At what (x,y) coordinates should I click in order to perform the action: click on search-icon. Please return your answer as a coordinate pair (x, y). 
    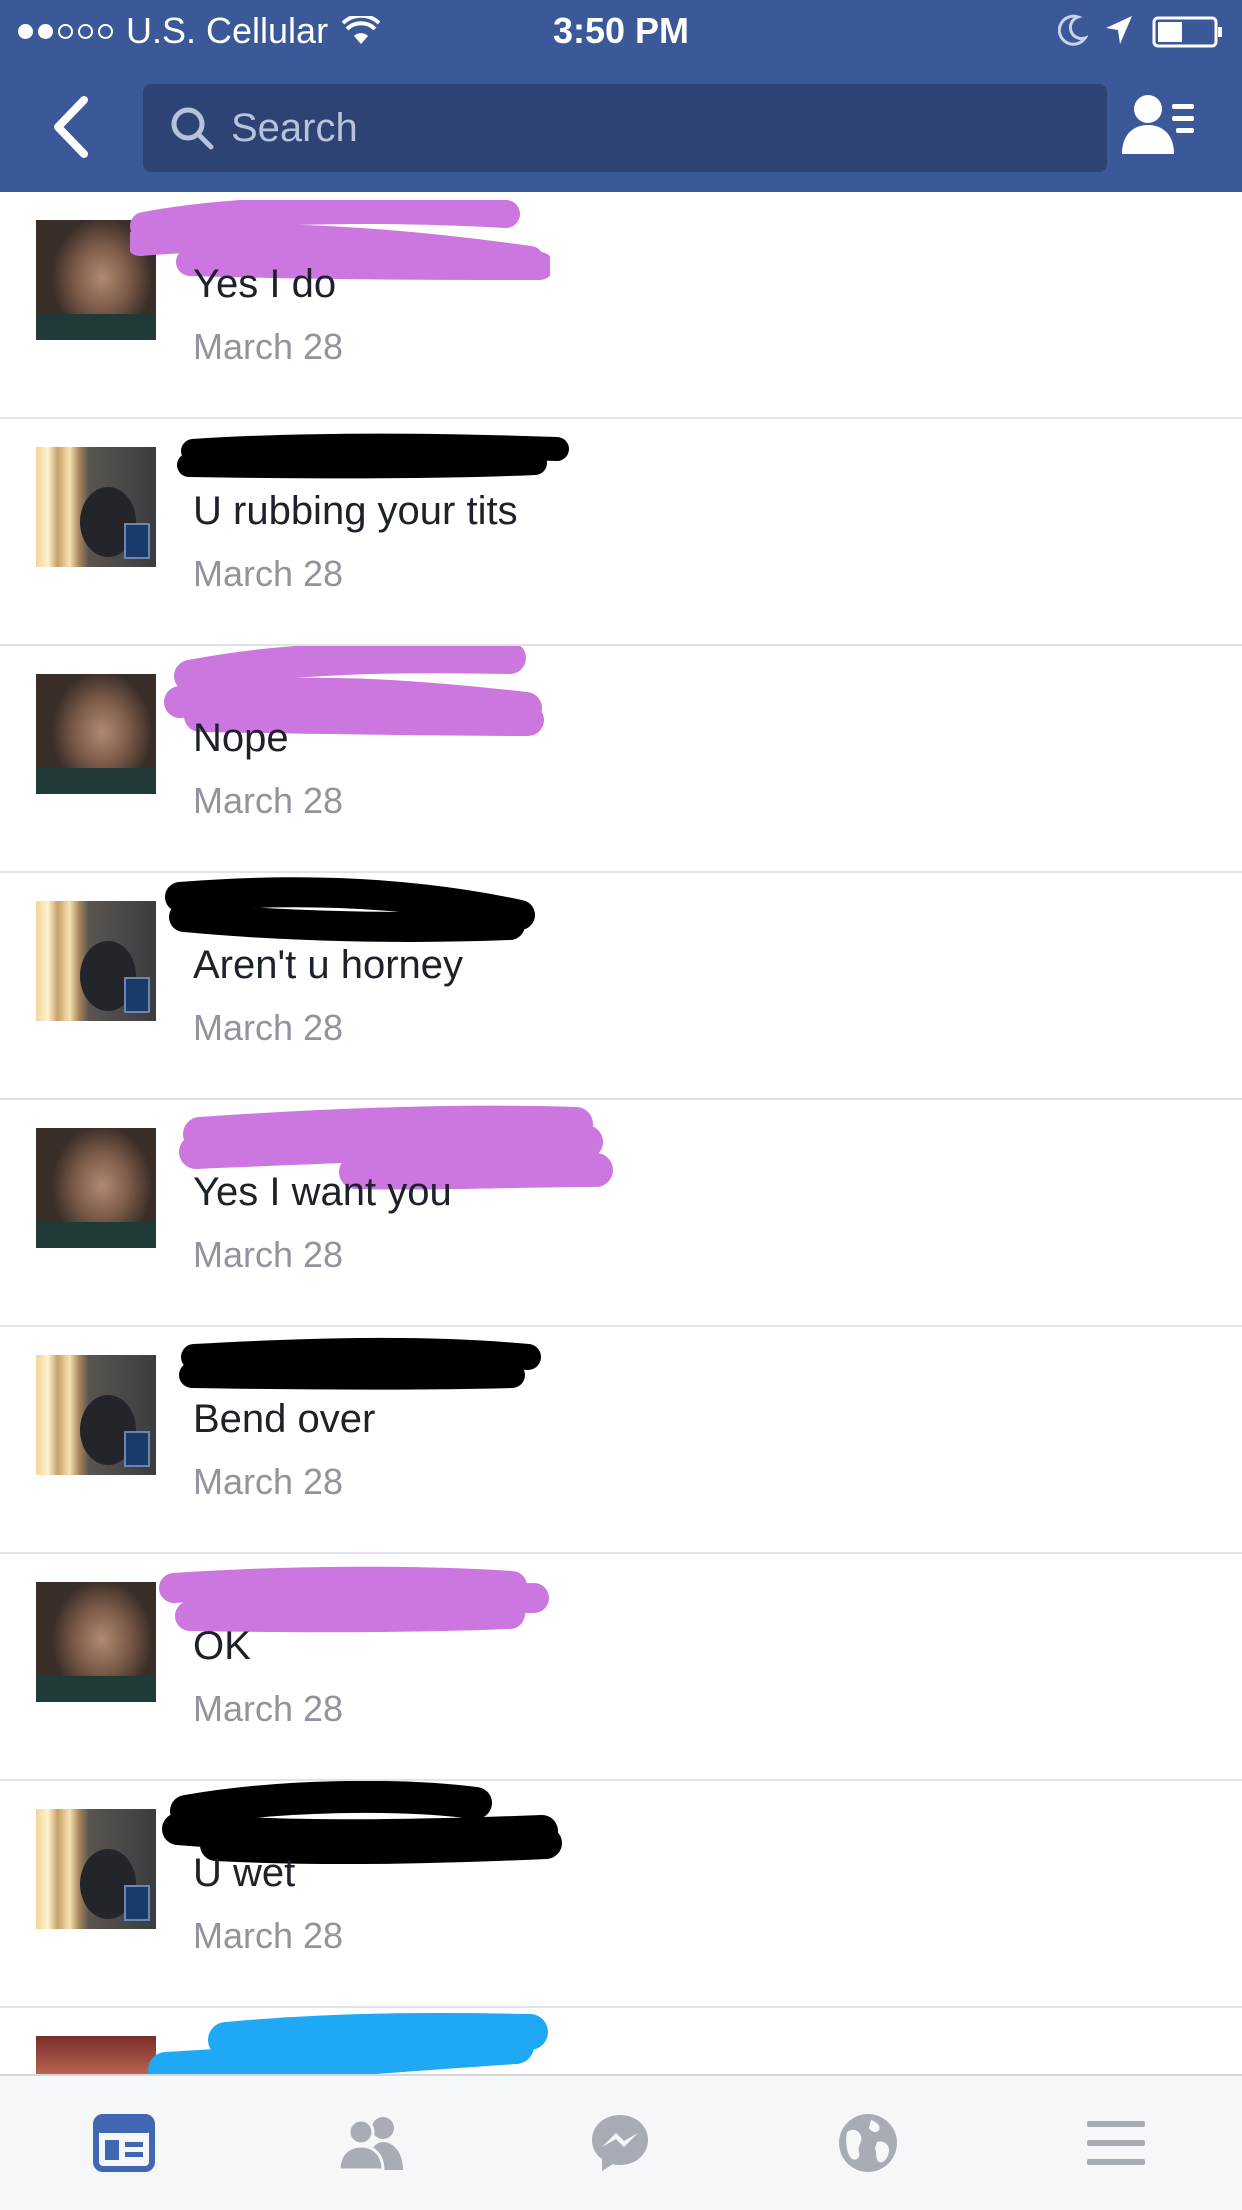
    Looking at the image, I should click on (192, 128).